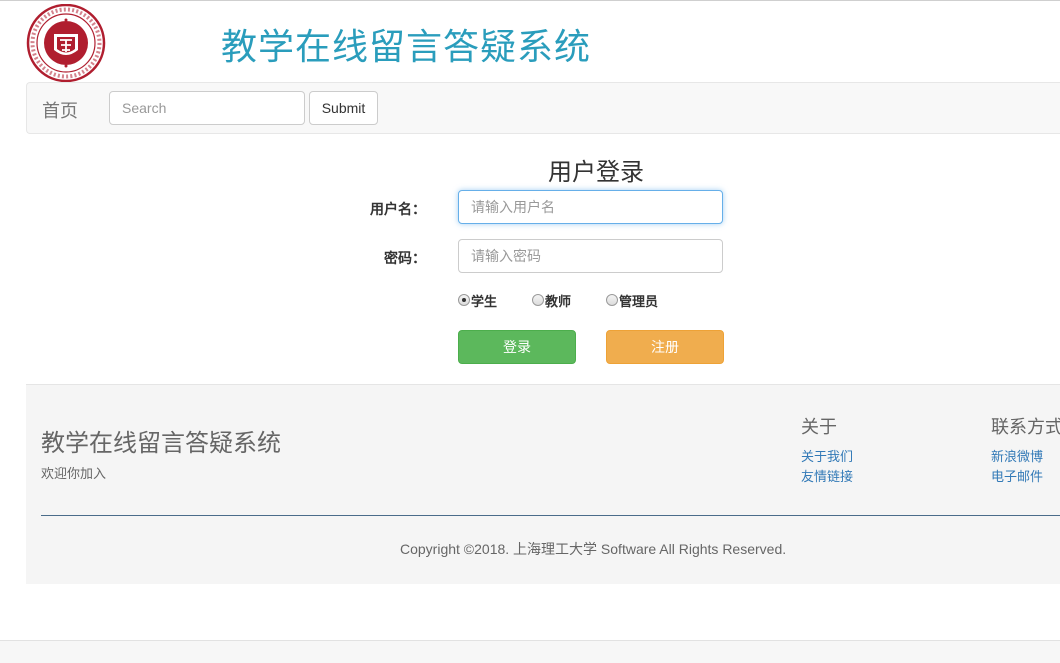 The width and height of the screenshot is (1060, 663). Describe the element at coordinates (639, 301) in the screenshot. I see `role-label-admin: 管理员` at that location.